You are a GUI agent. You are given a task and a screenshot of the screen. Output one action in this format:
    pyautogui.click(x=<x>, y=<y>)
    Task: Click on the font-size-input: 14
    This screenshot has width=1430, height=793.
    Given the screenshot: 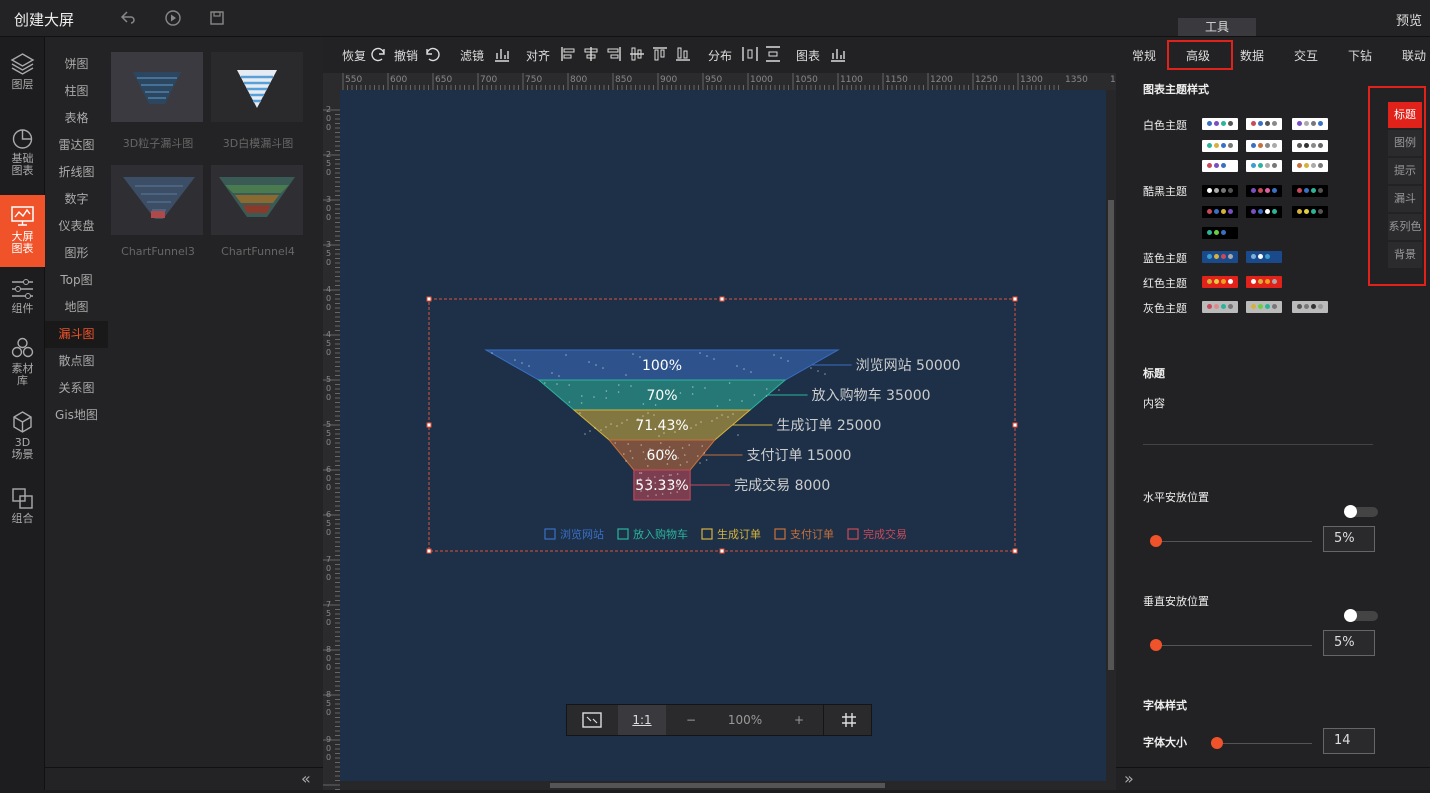 What is the action you would take?
    pyautogui.click(x=1349, y=741)
    